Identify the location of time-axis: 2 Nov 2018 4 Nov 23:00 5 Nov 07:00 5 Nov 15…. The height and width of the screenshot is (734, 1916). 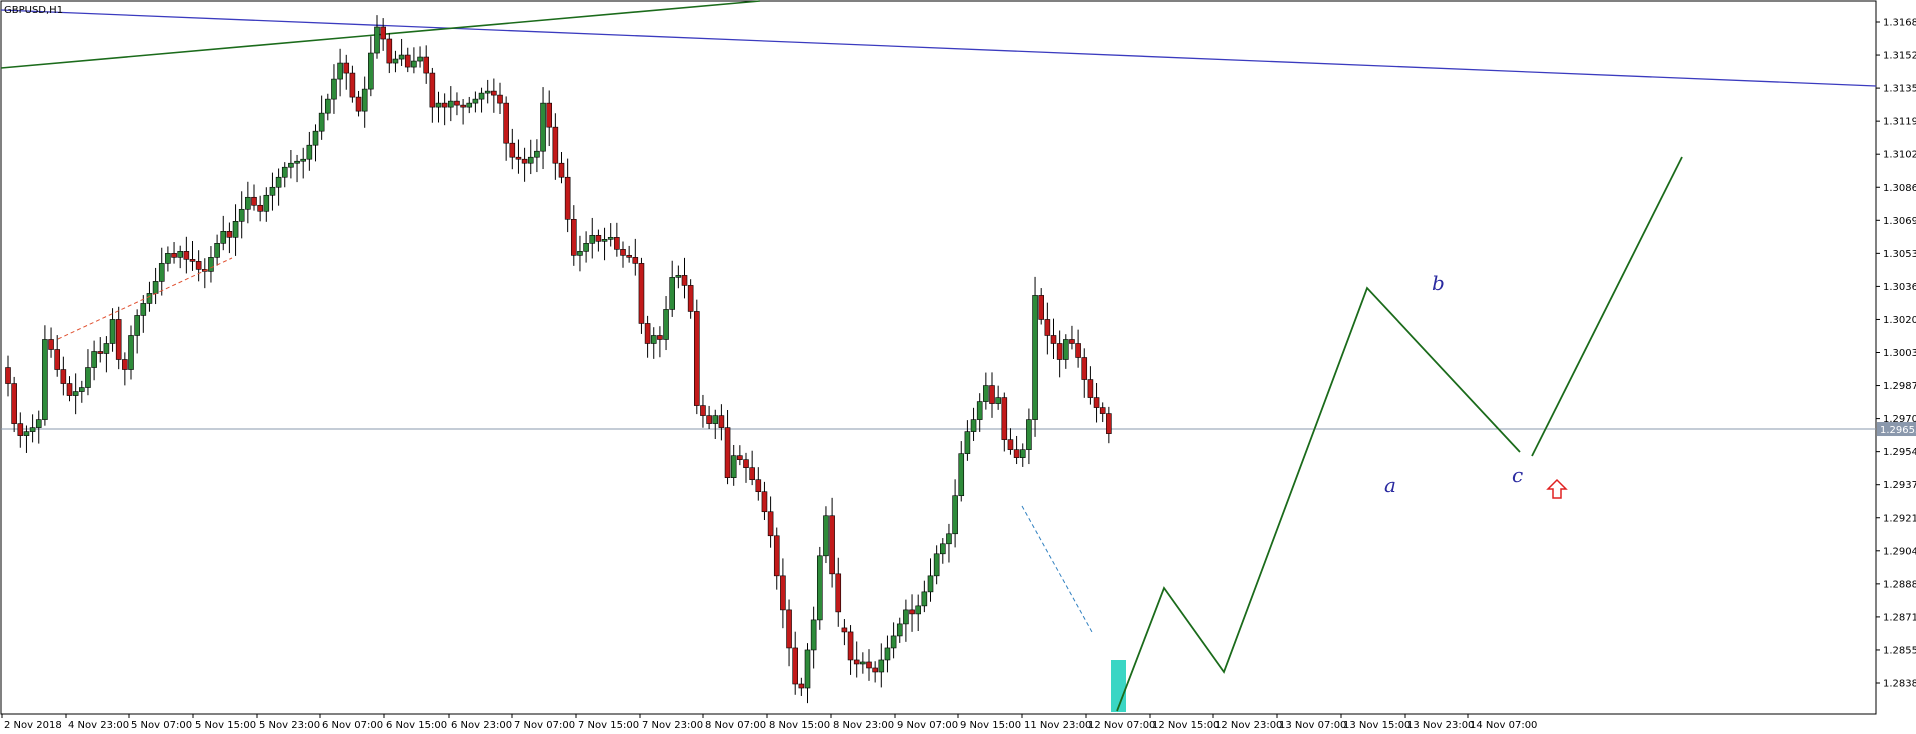
(769, 722).